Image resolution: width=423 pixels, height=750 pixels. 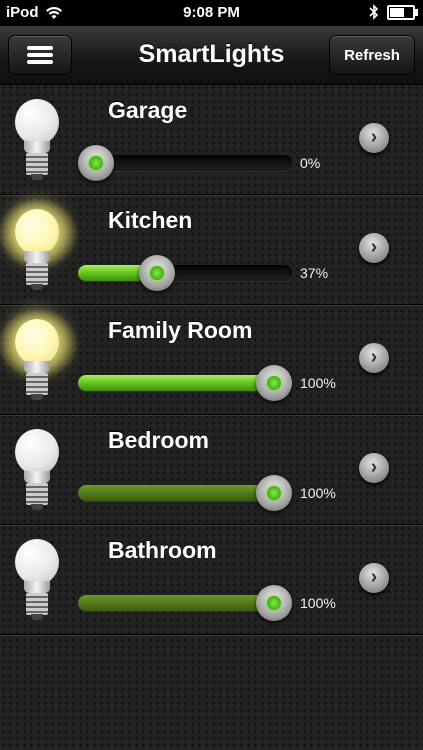 I want to click on brightness-percent: 37%, so click(x=314, y=273).